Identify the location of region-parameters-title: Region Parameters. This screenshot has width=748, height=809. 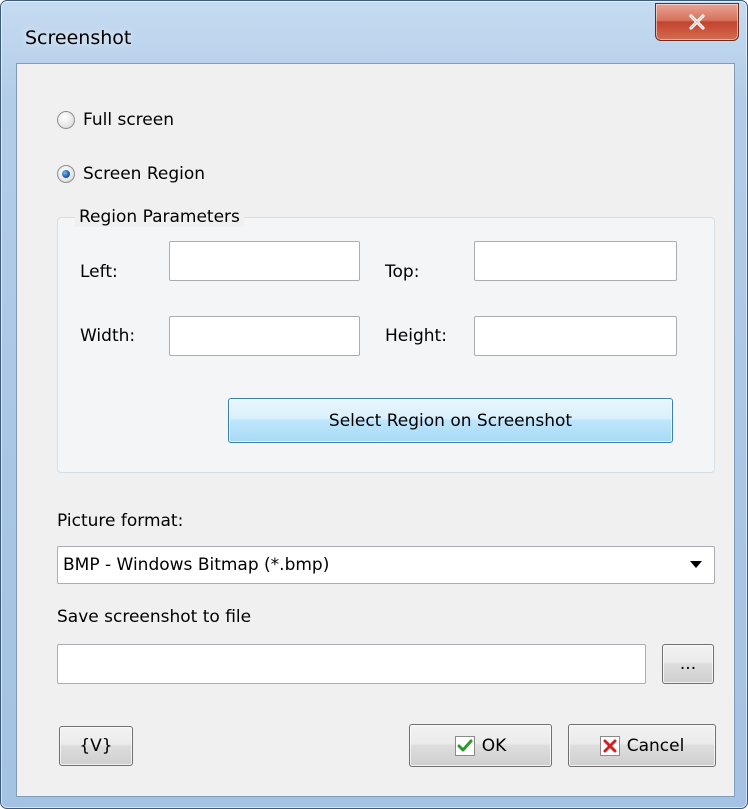
(159, 217).